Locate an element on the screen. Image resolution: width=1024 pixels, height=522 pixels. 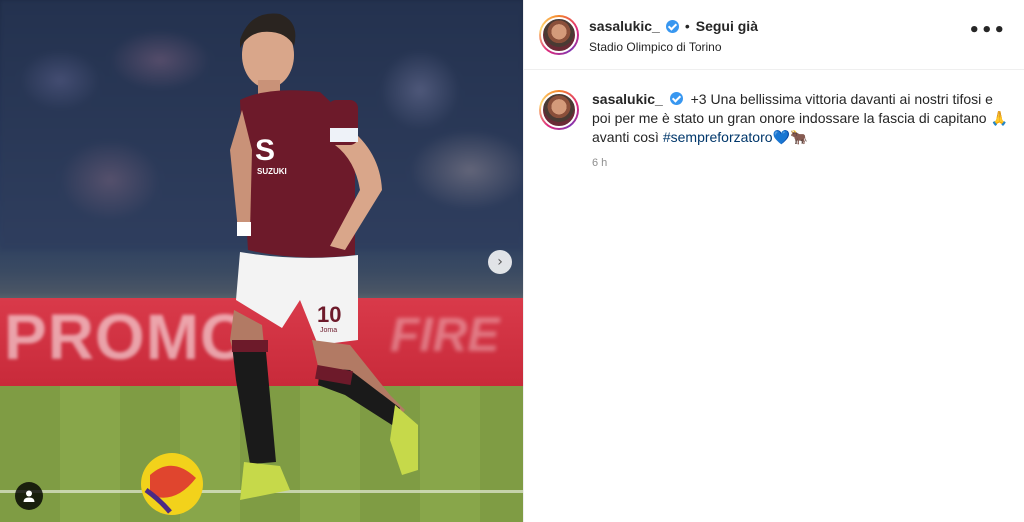
caption-avatar is located at coordinates (559, 110).